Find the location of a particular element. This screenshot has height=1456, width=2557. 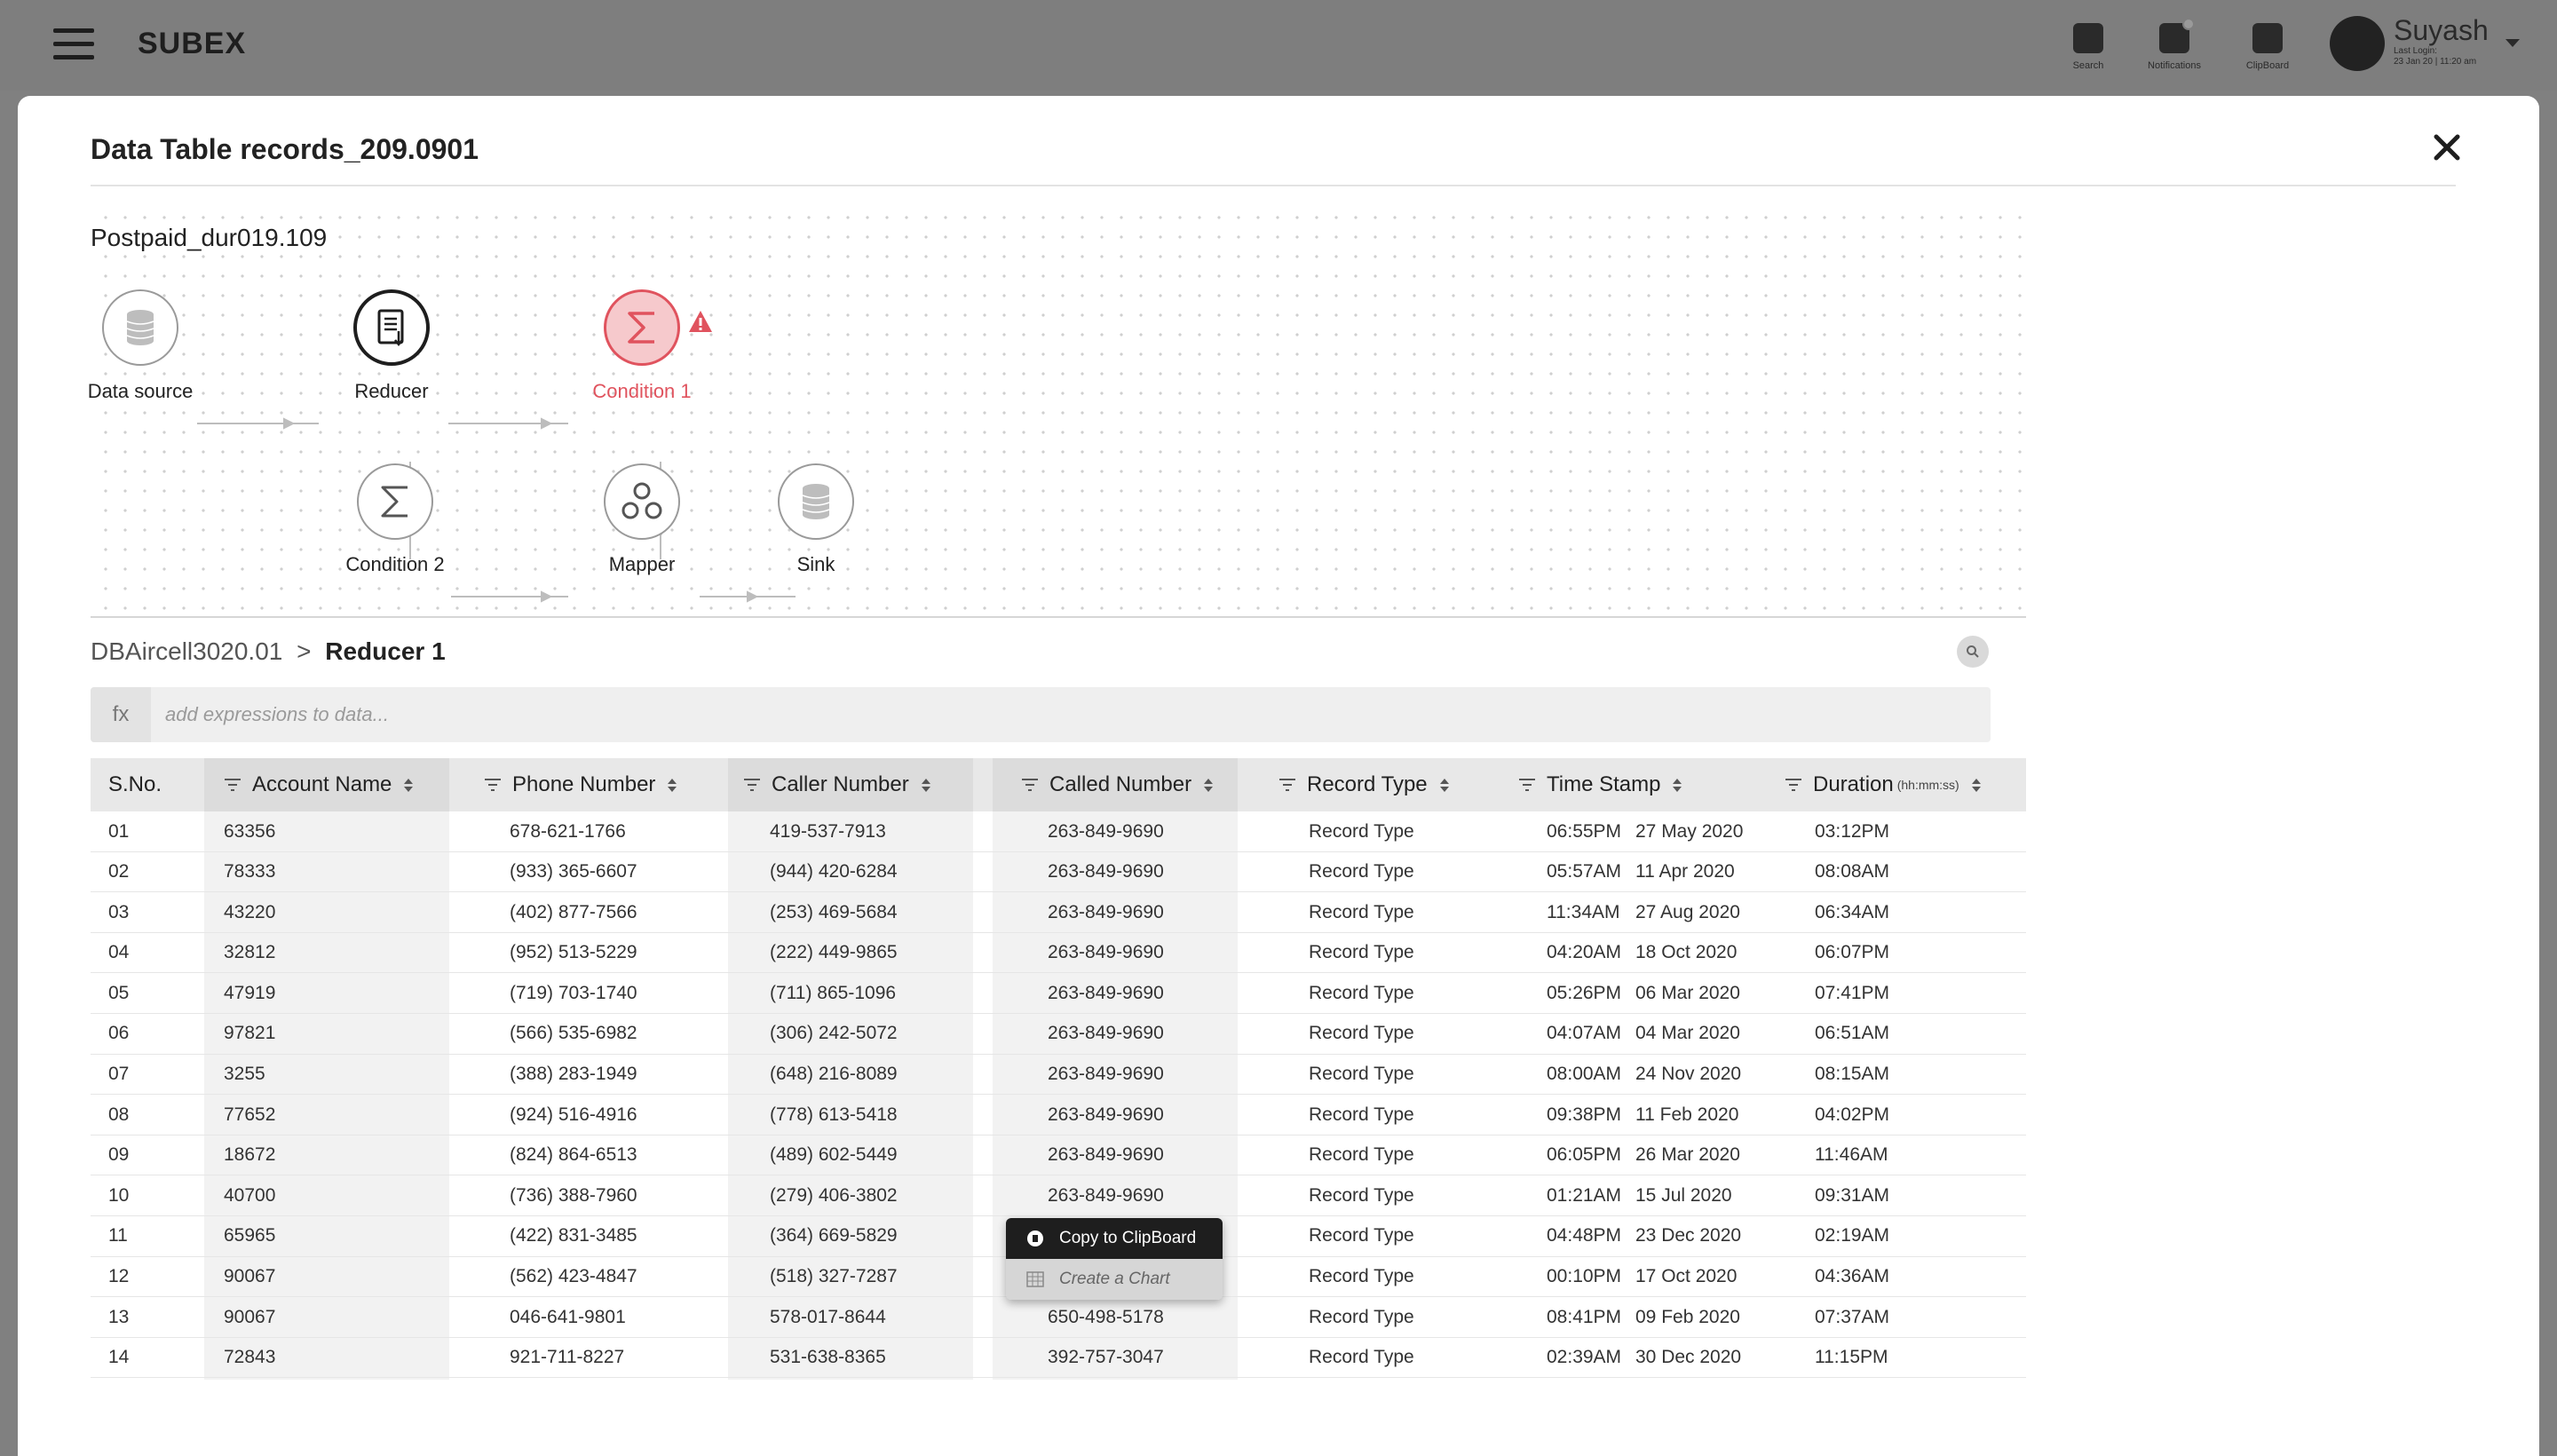

header-called-label: Called Number is located at coordinates (1120, 784).